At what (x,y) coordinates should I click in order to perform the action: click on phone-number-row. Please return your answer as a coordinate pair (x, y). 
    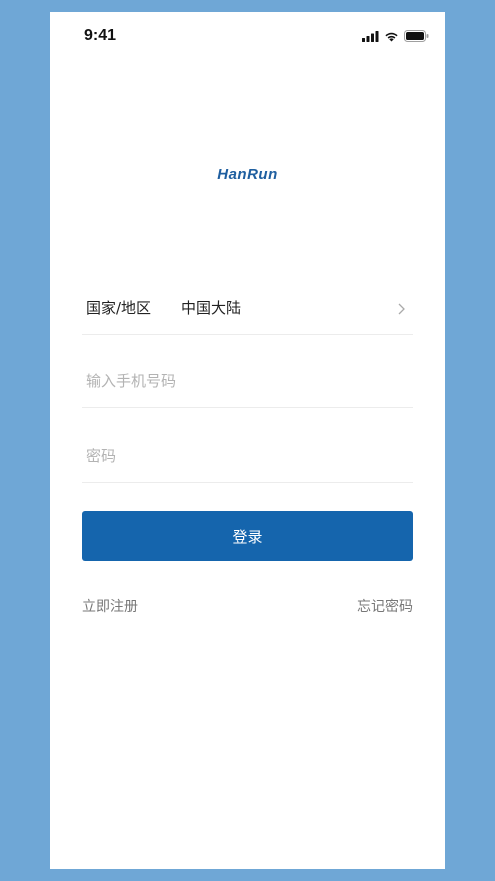
    Looking at the image, I should click on (247, 382).